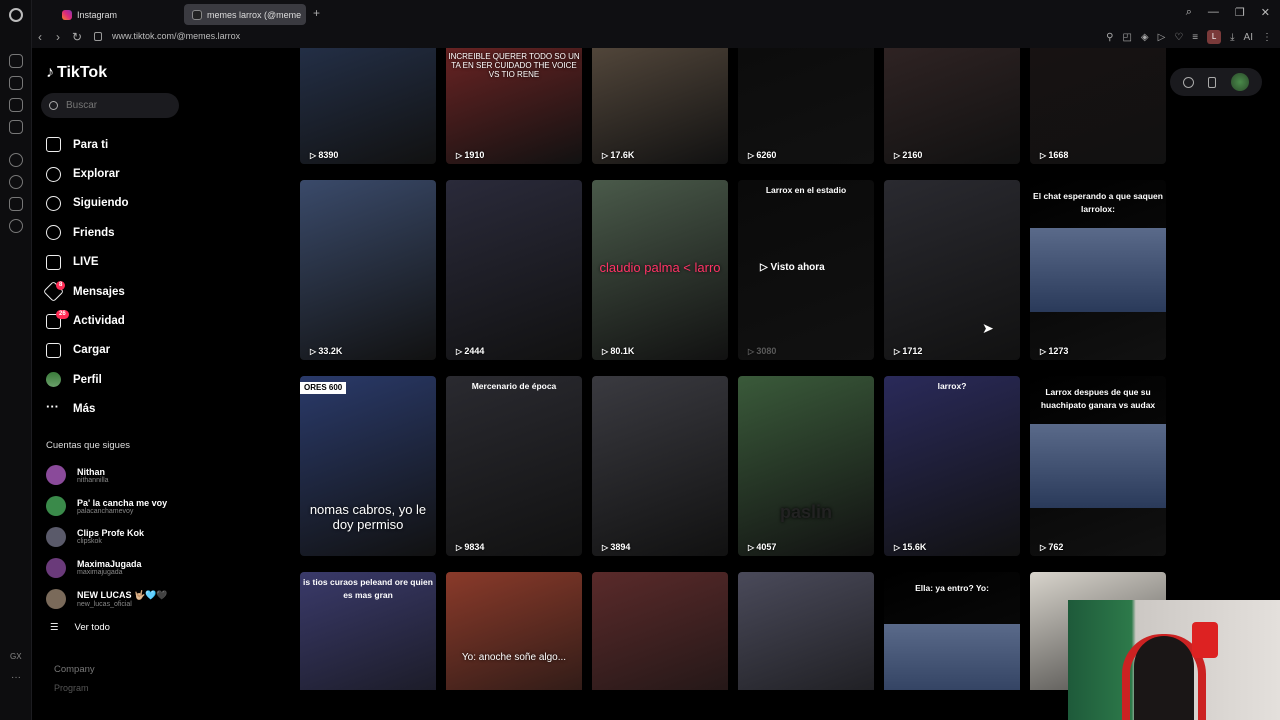 Image resolution: width=1280 pixels, height=720 pixels. What do you see at coordinates (116, 379) in the screenshot?
I see `nav-perfil: Perfil` at bounding box center [116, 379].